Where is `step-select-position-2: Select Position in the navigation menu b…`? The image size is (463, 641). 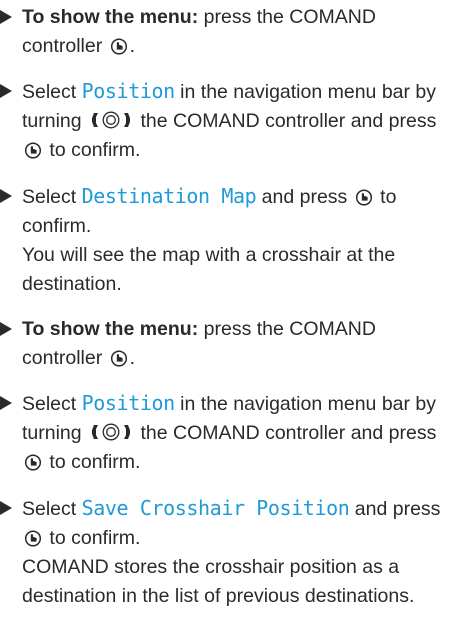 step-select-position-2: Select Position in the navigation menu b… is located at coordinates (230, 433).